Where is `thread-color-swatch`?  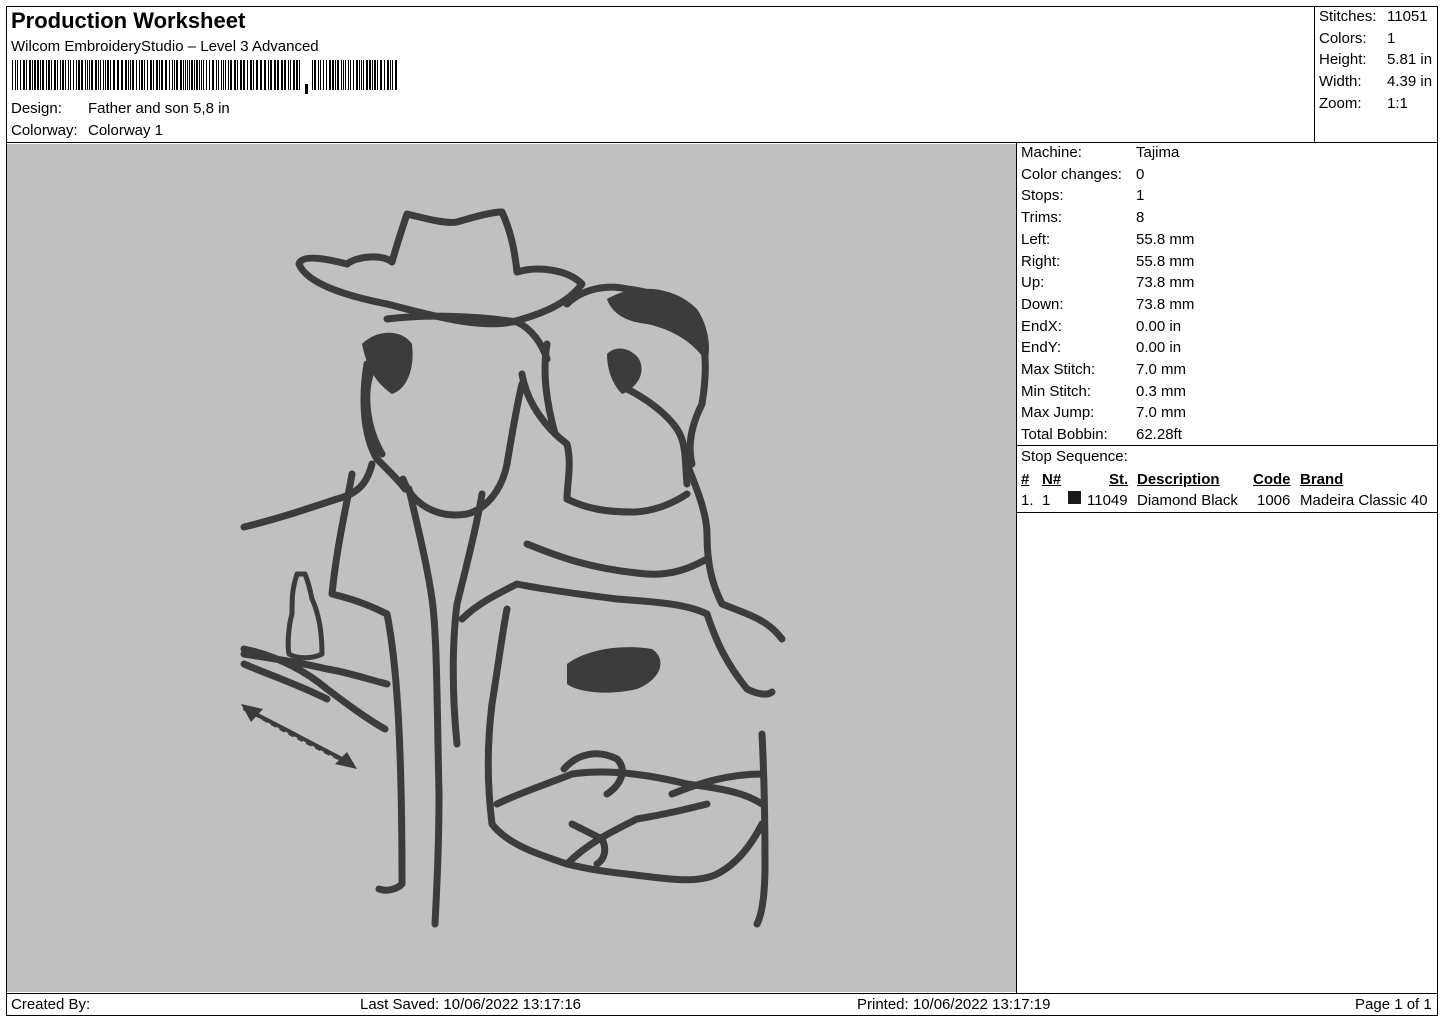
thread-color-swatch is located at coordinates (1074, 497).